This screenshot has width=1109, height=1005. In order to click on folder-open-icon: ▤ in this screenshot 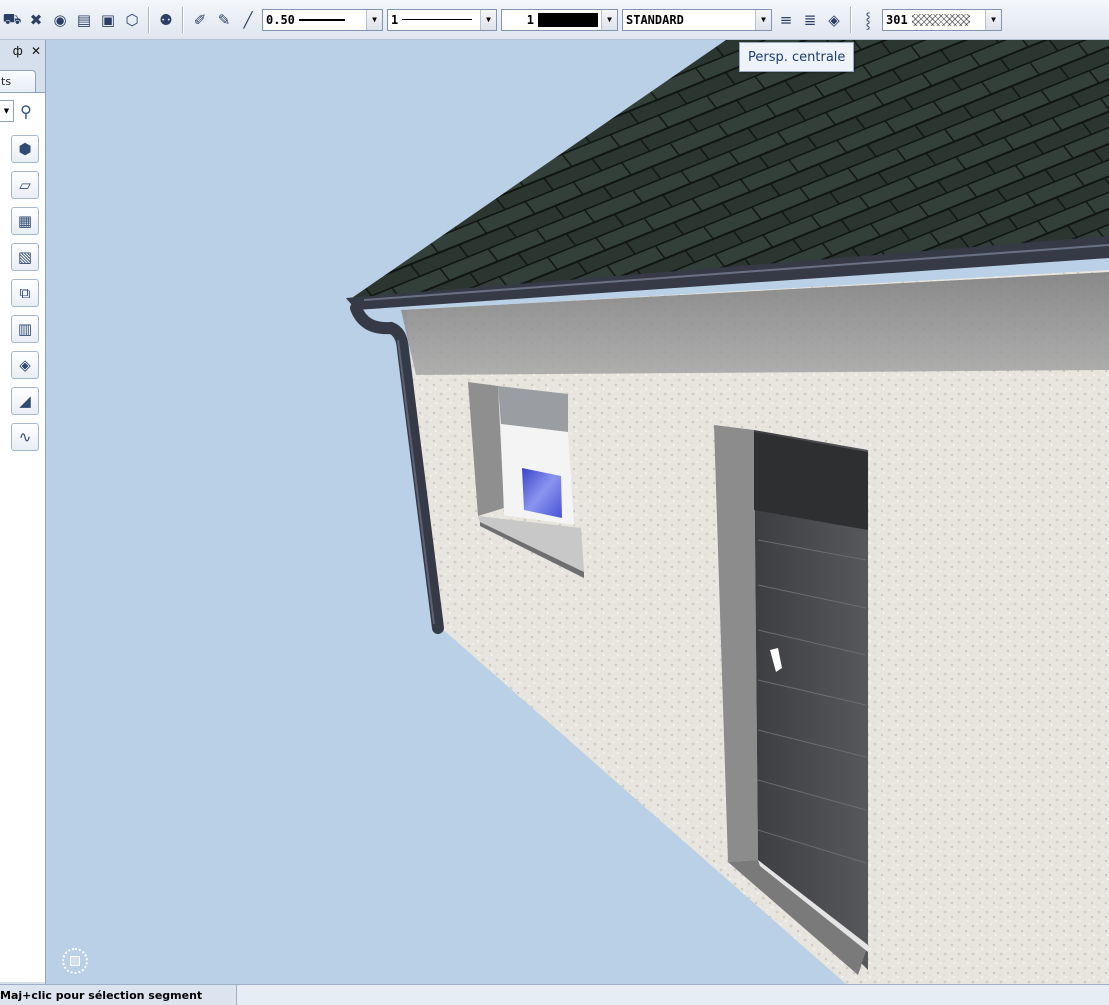, I will do `click(84, 20)`.